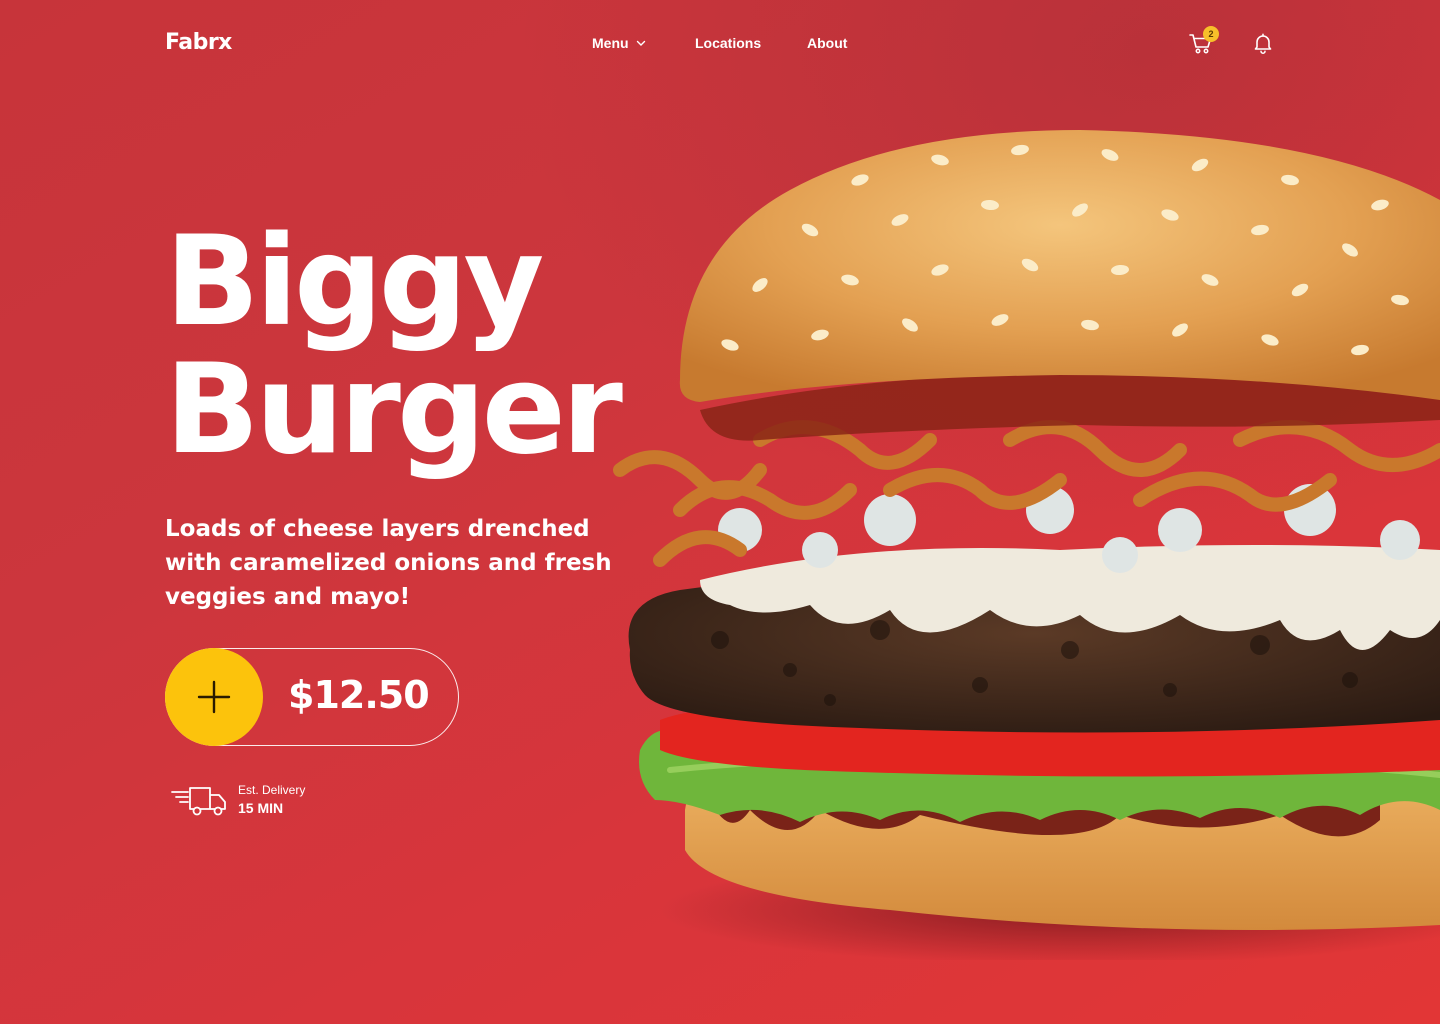  I want to click on product-title-line1: Biggy, so click(354, 282).